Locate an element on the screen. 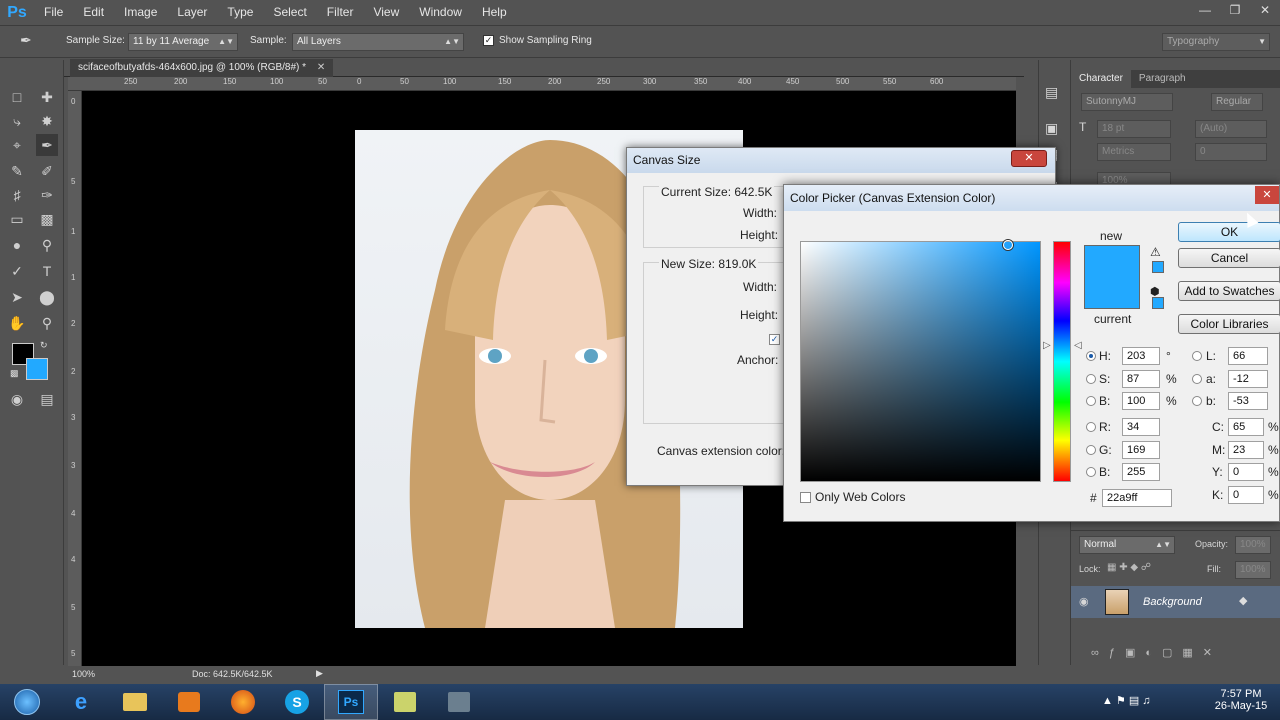  font-size-field: 18 pt is located at coordinates (1134, 129).